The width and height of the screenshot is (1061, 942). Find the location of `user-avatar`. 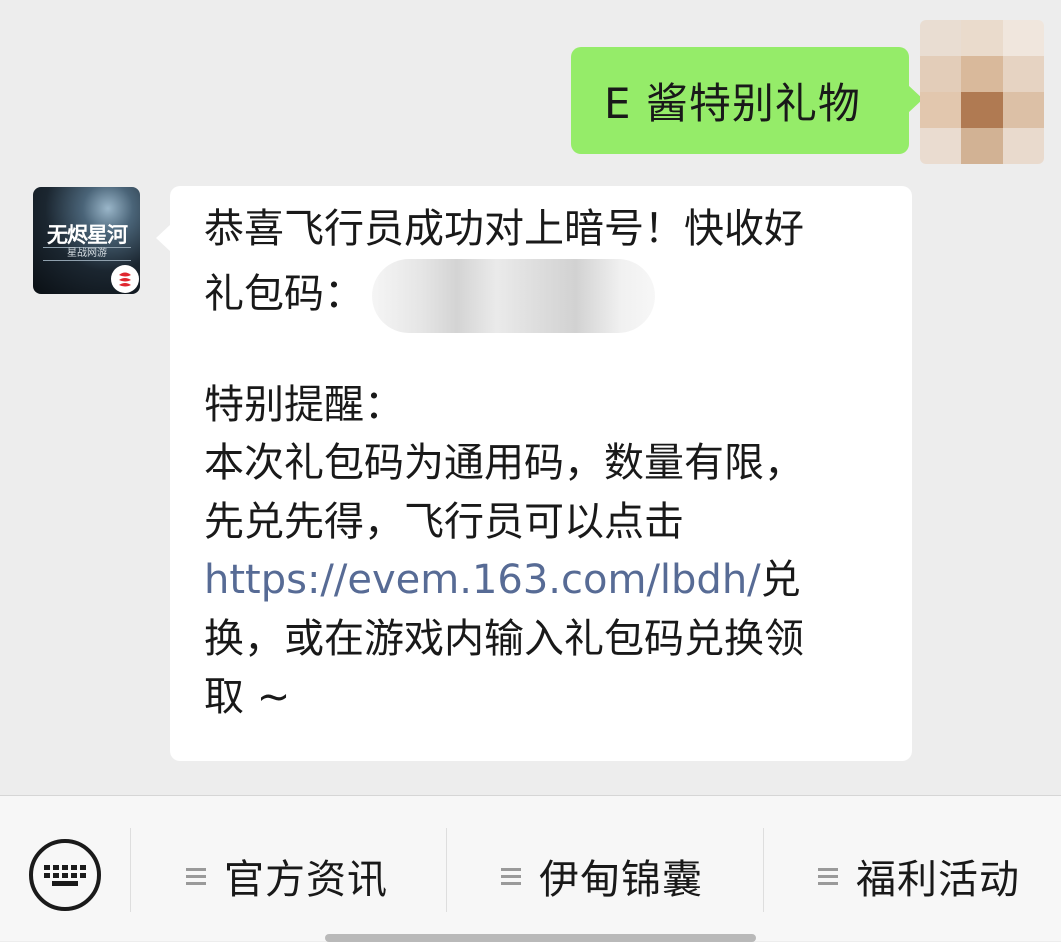

user-avatar is located at coordinates (982, 92).